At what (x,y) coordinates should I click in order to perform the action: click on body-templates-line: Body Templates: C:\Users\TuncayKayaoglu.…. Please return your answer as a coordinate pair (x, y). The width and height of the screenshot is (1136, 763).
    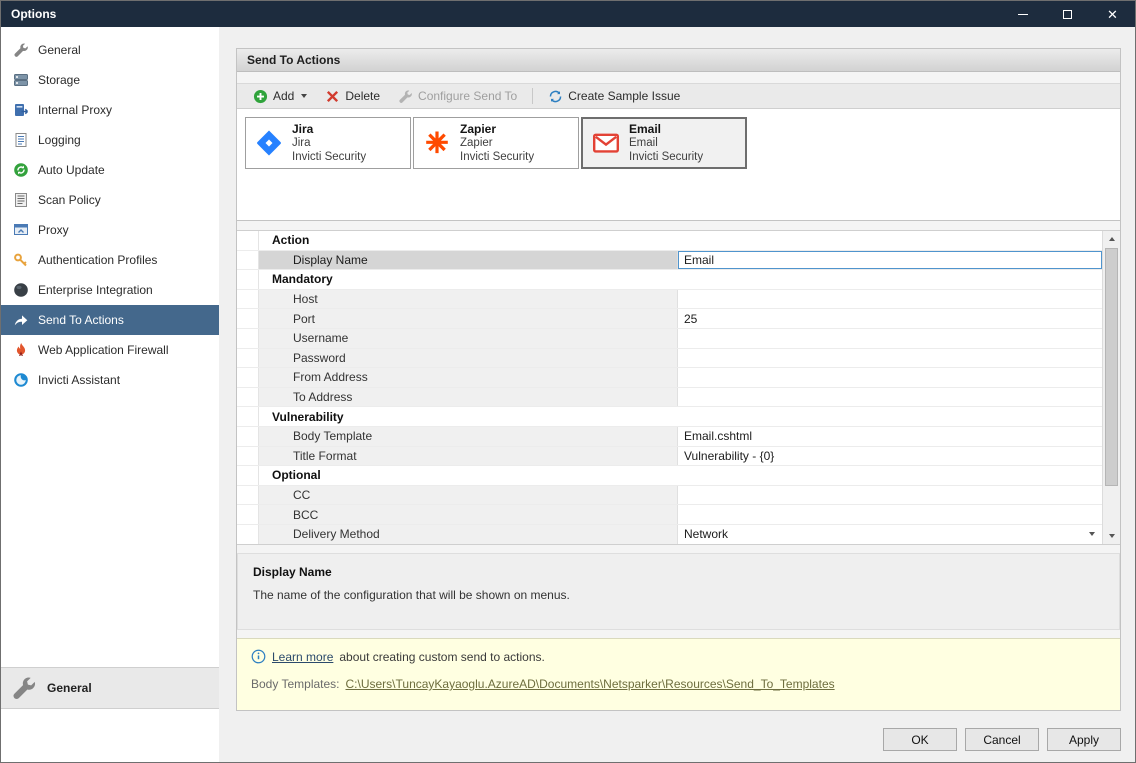
    Looking at the image, I should click on (678, 684).